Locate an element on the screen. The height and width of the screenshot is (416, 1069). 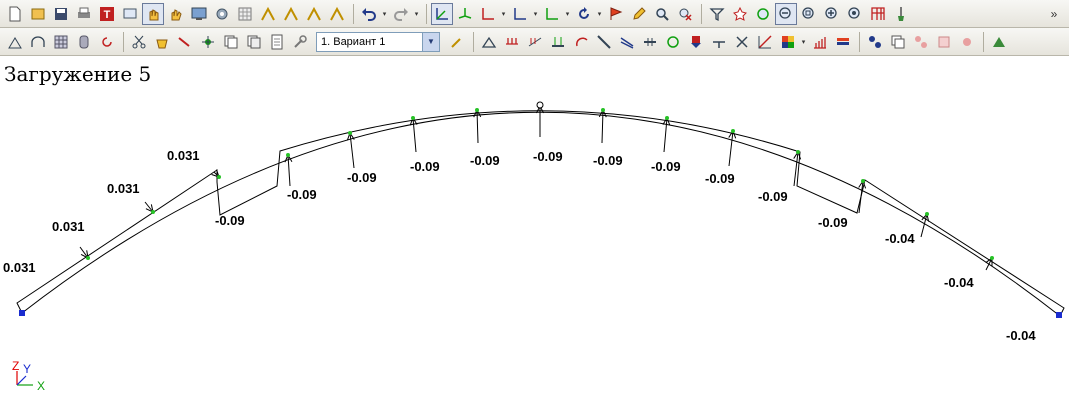
brush-icon is located at coordinates (901, 14).